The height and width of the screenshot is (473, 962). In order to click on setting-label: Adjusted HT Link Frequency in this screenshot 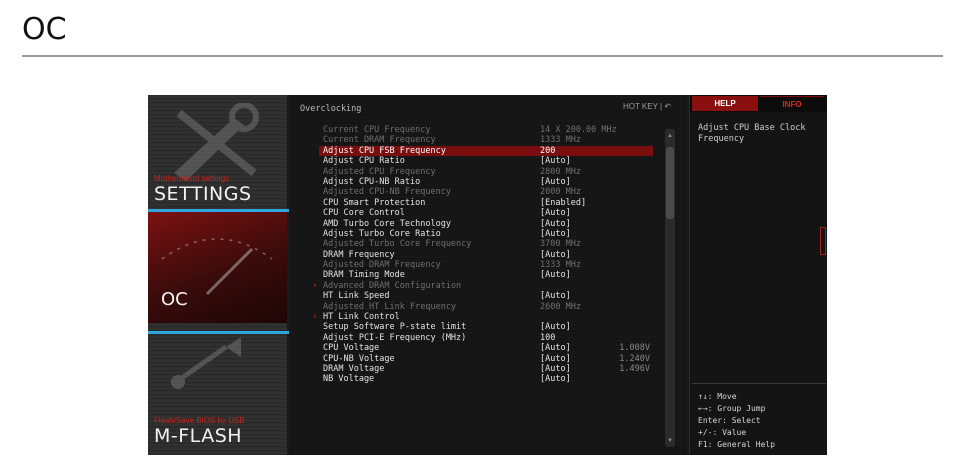, I will do `click(390, 306)`.